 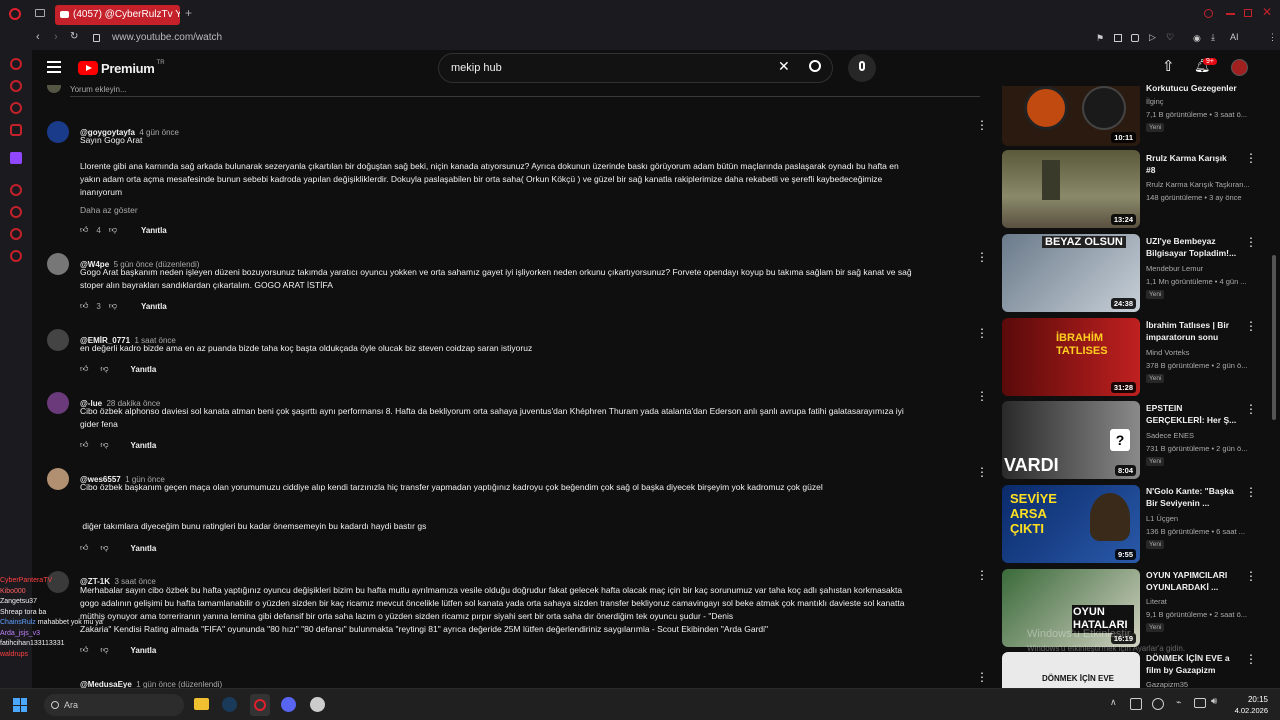 What do you see at coordinates (1272, 37) in the screenshot?
I see `menu-icon: ⋮` at bounding box center [1272, 37].